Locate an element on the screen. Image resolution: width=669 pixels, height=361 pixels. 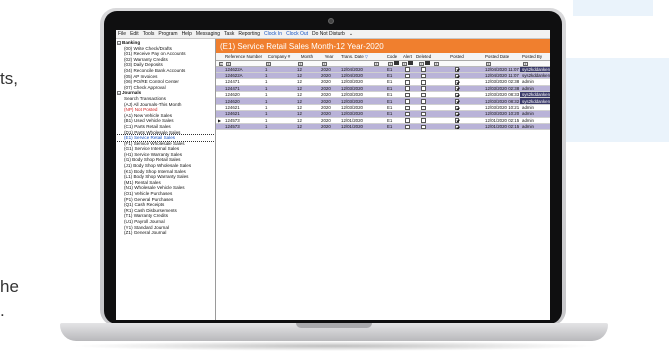
filter-cell: ☑ is located at coordinates (219, 63).